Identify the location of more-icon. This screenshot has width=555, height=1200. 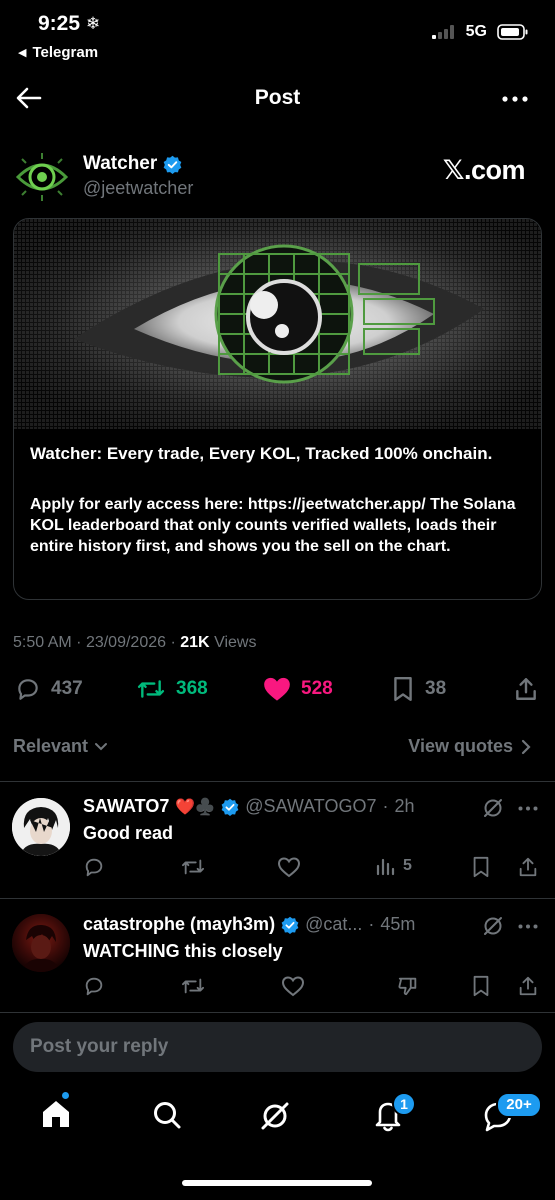
(528, 926).